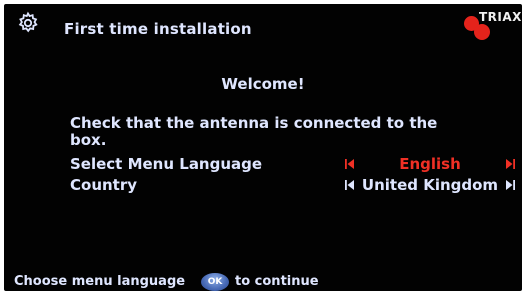 Image resolution: width=526 pixels, height=295 pixels. I want to click on logo-dot-icon, so click(482, 32).